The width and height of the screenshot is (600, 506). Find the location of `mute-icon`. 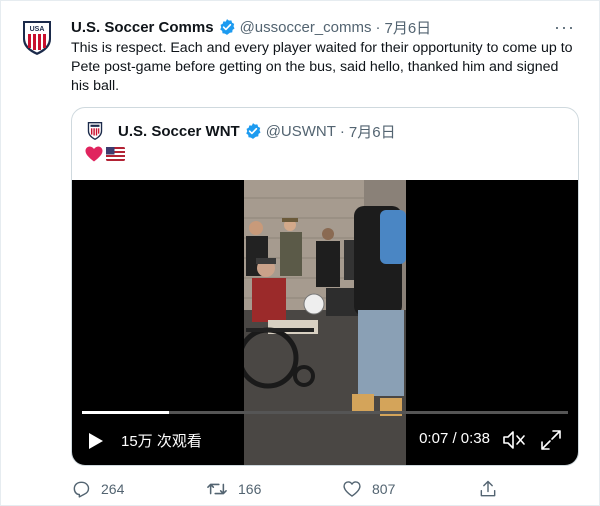

mute-icon is located at coordinates (514, 440).